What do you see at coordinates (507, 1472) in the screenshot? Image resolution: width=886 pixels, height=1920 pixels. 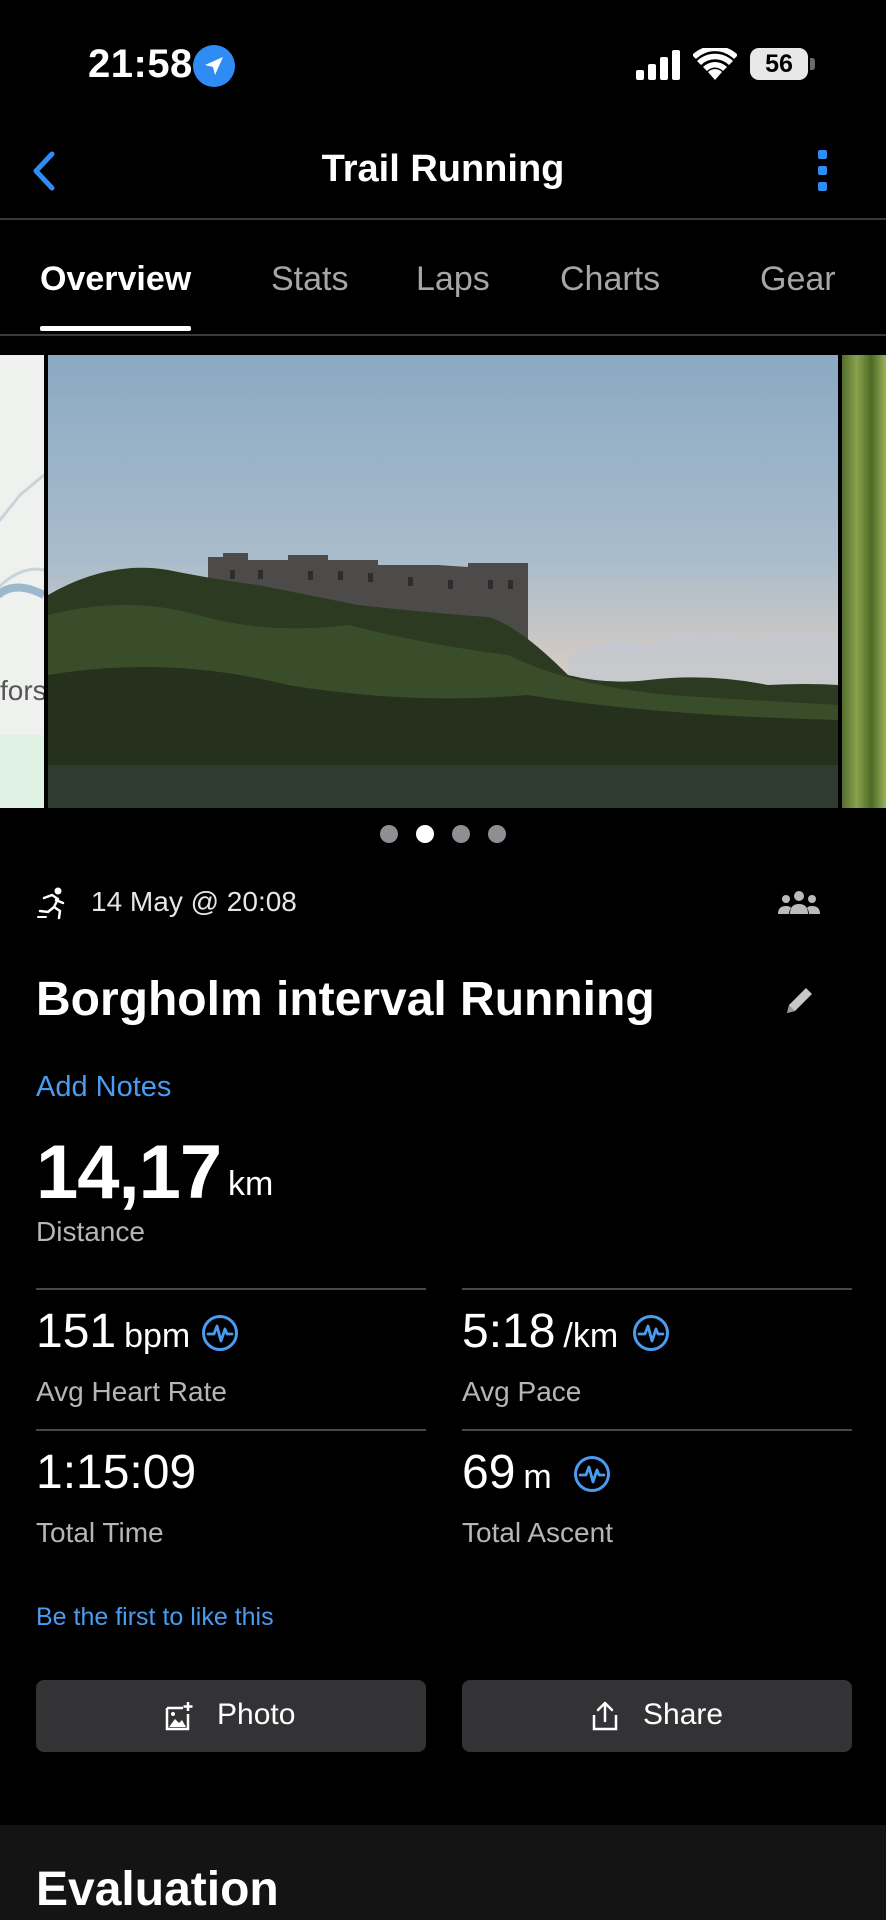 I see `stat-value: 69 m` at bounding box center [507, 1472].